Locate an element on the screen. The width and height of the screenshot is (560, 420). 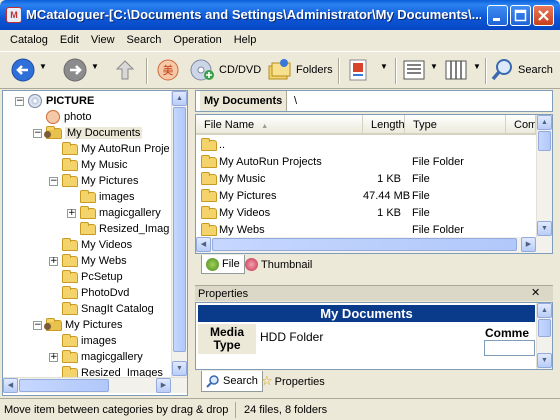
tree-scroll-thumb is located at coordinates (179, 229).